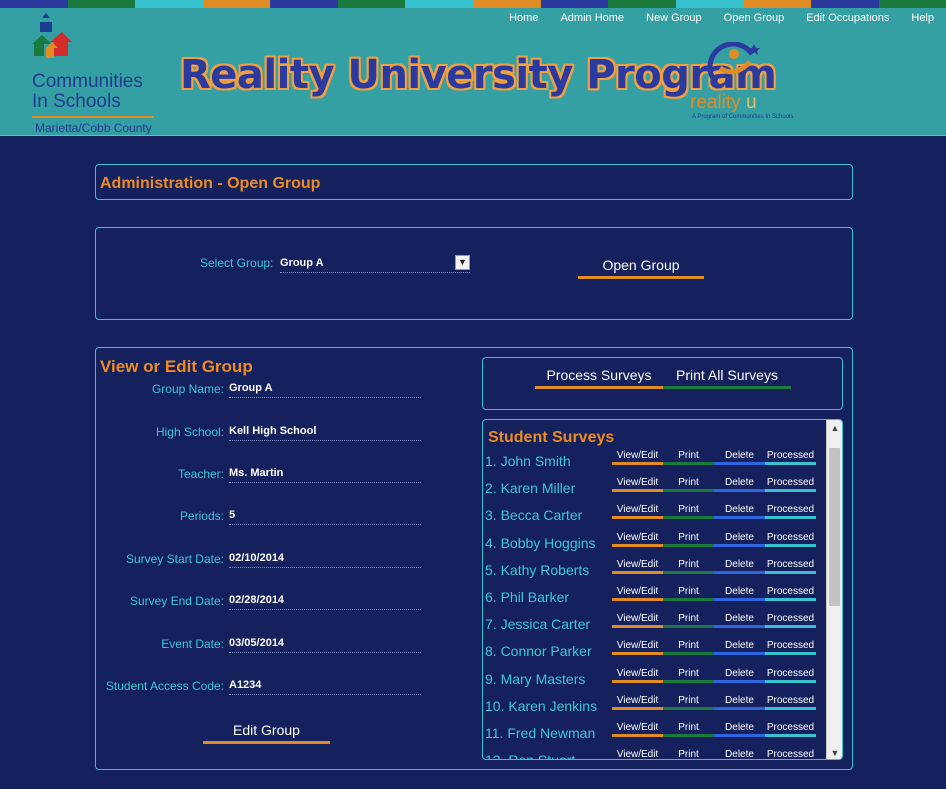  I want to click on survey-actions-panel: Process Surveys Print All Surveys, so click(662, 383).